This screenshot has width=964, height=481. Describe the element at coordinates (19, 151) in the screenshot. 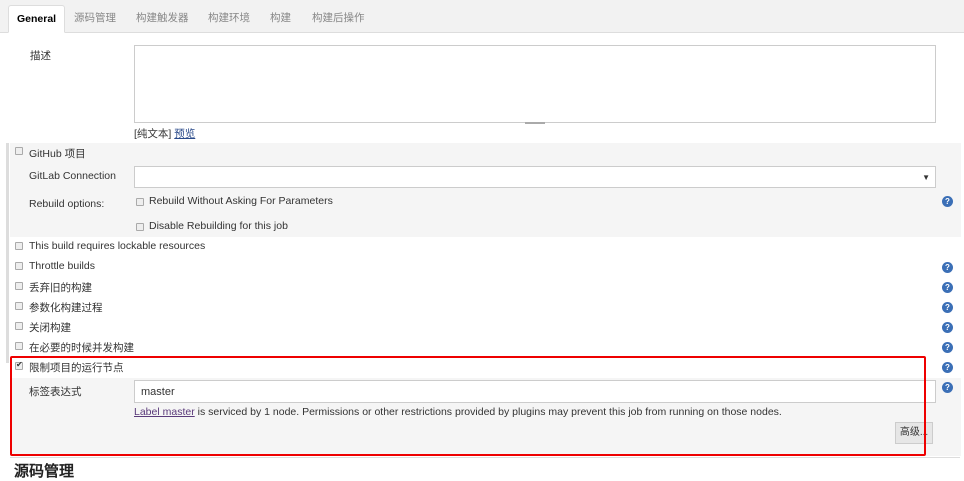

I see `github-checkbox` at that location.